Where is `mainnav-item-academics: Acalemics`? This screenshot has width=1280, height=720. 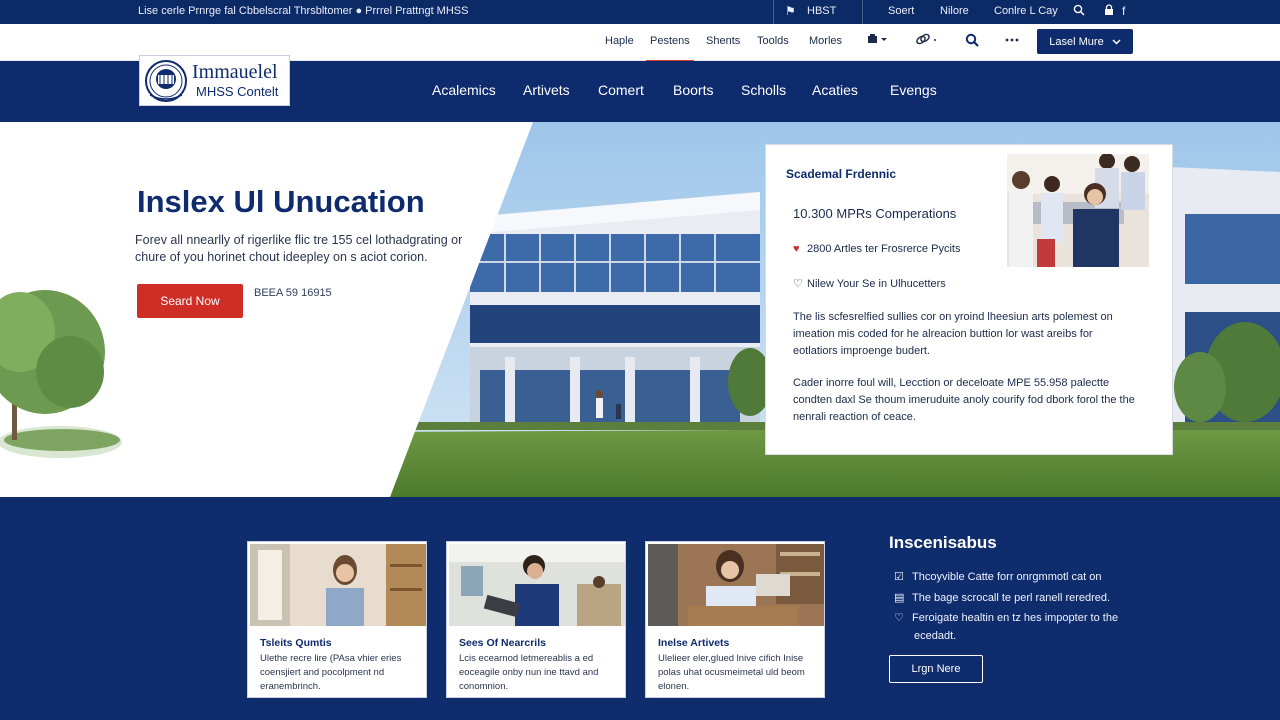
mainnav-item-academics: Acalemics is located at coordinates (464, 90).